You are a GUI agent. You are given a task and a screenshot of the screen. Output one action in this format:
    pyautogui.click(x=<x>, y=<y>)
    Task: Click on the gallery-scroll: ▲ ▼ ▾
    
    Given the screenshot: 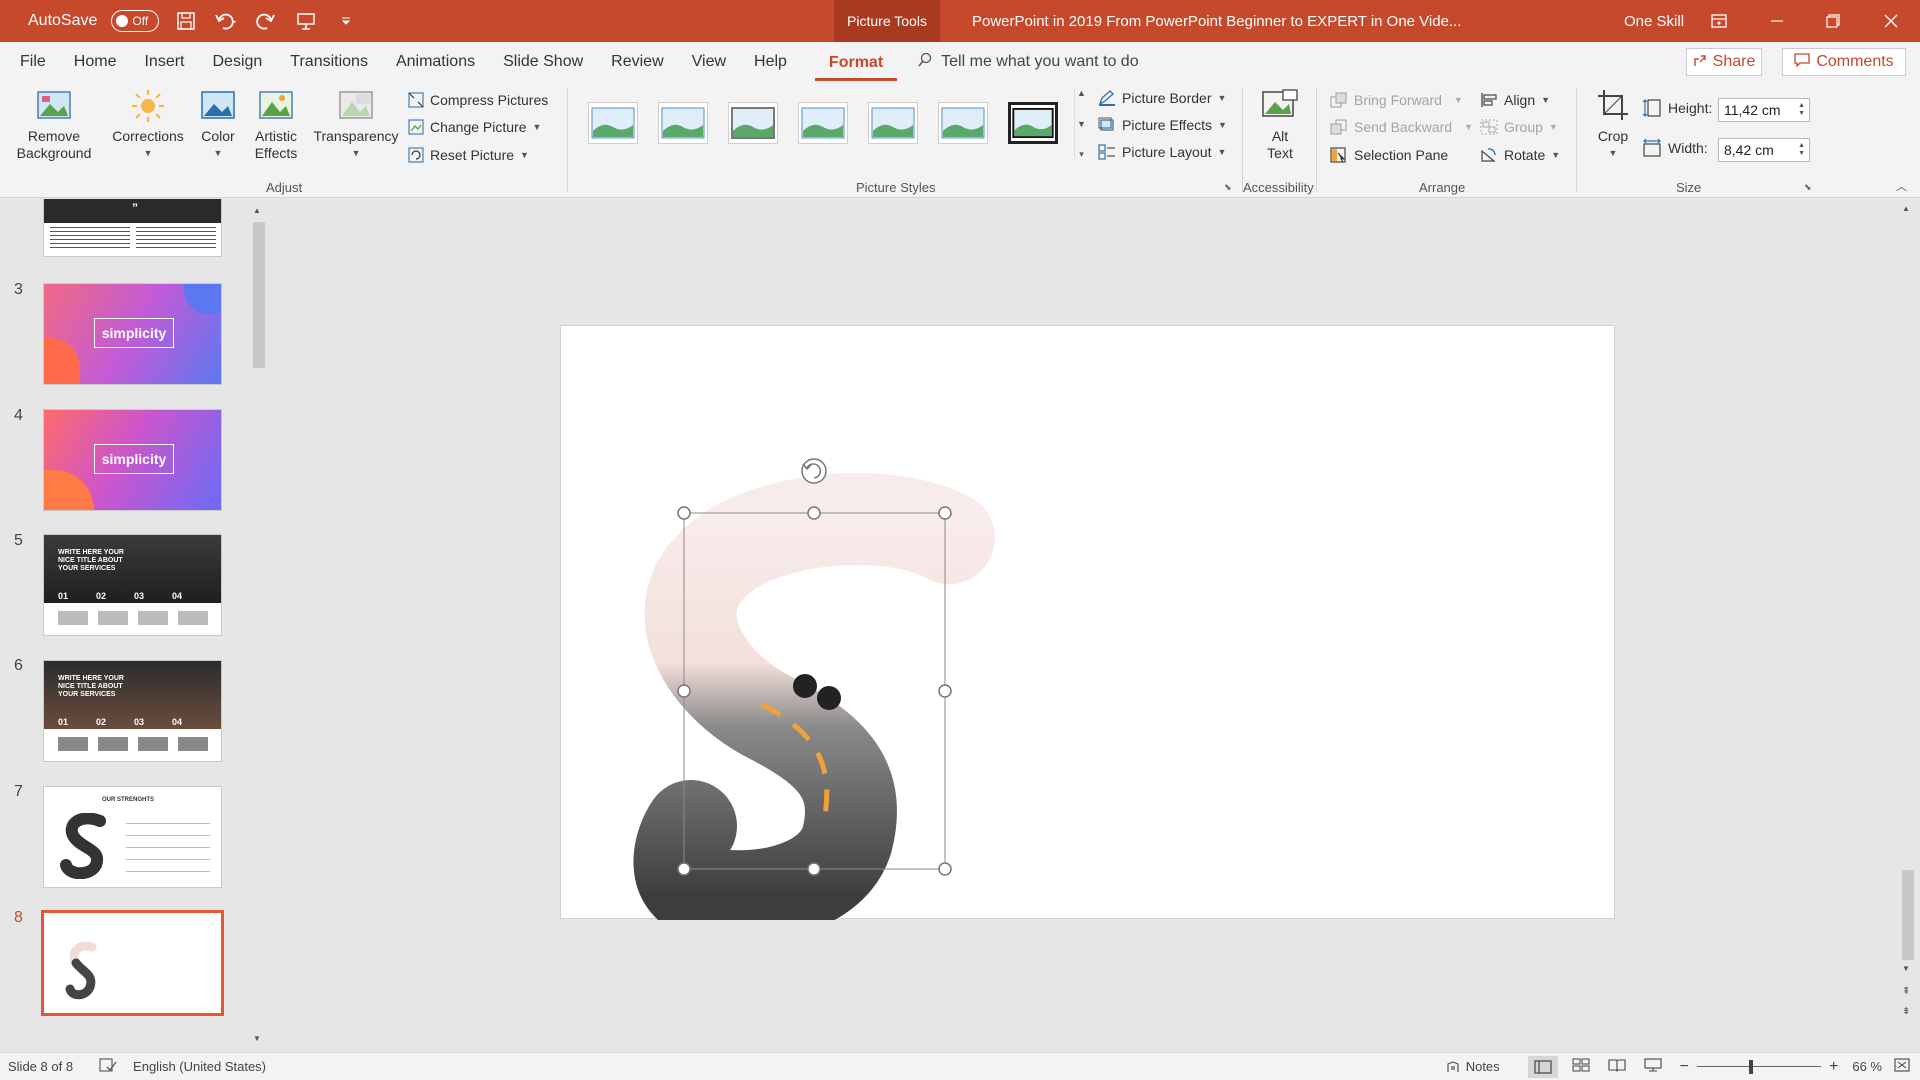 What is the action you would take?
    pyautogui.click(x=1081, y=124)
    